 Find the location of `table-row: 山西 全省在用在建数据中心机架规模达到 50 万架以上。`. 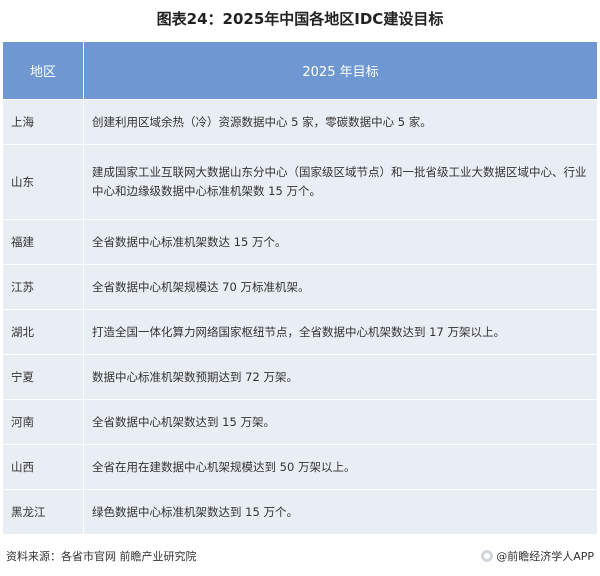

table-row: 山西 全省在用在建数据中心机架规模达到 50 万架以上。 is located at coordinates (300, 467).